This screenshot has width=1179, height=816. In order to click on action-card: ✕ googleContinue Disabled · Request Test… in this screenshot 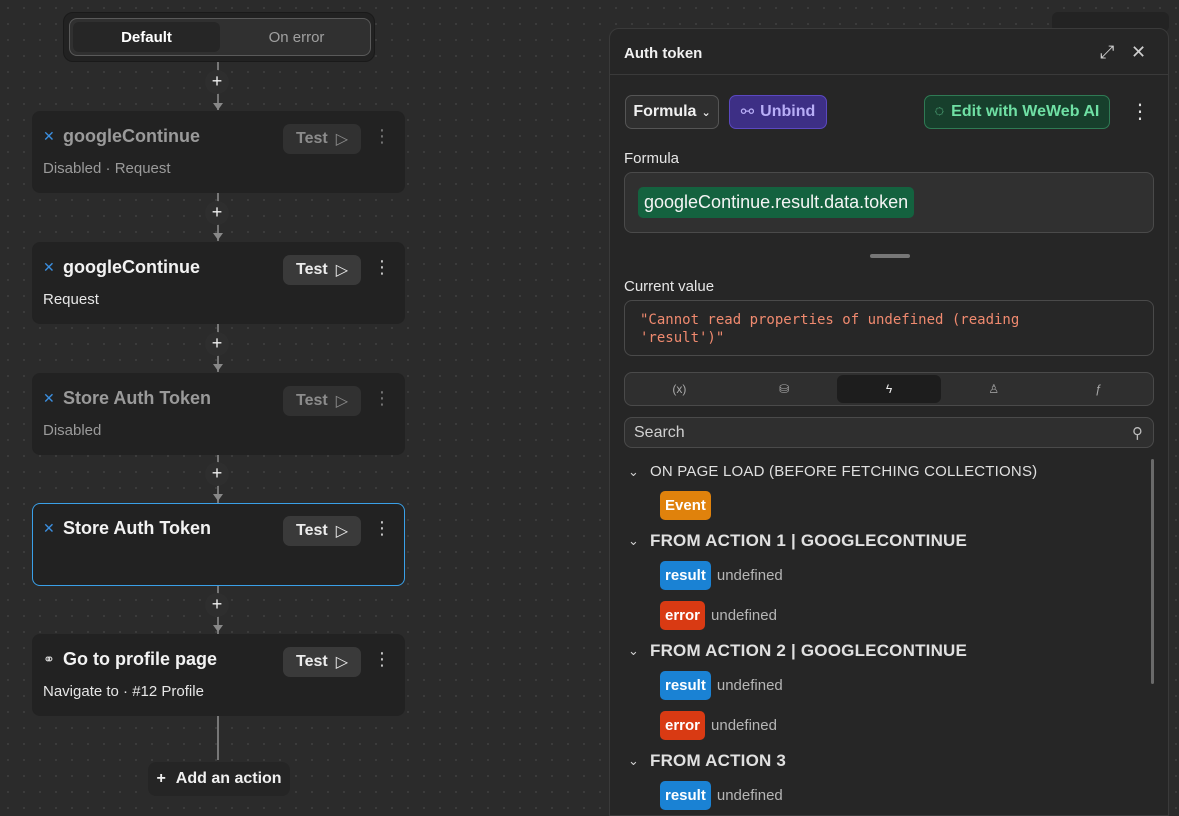, I will do `click(218, 152)`.